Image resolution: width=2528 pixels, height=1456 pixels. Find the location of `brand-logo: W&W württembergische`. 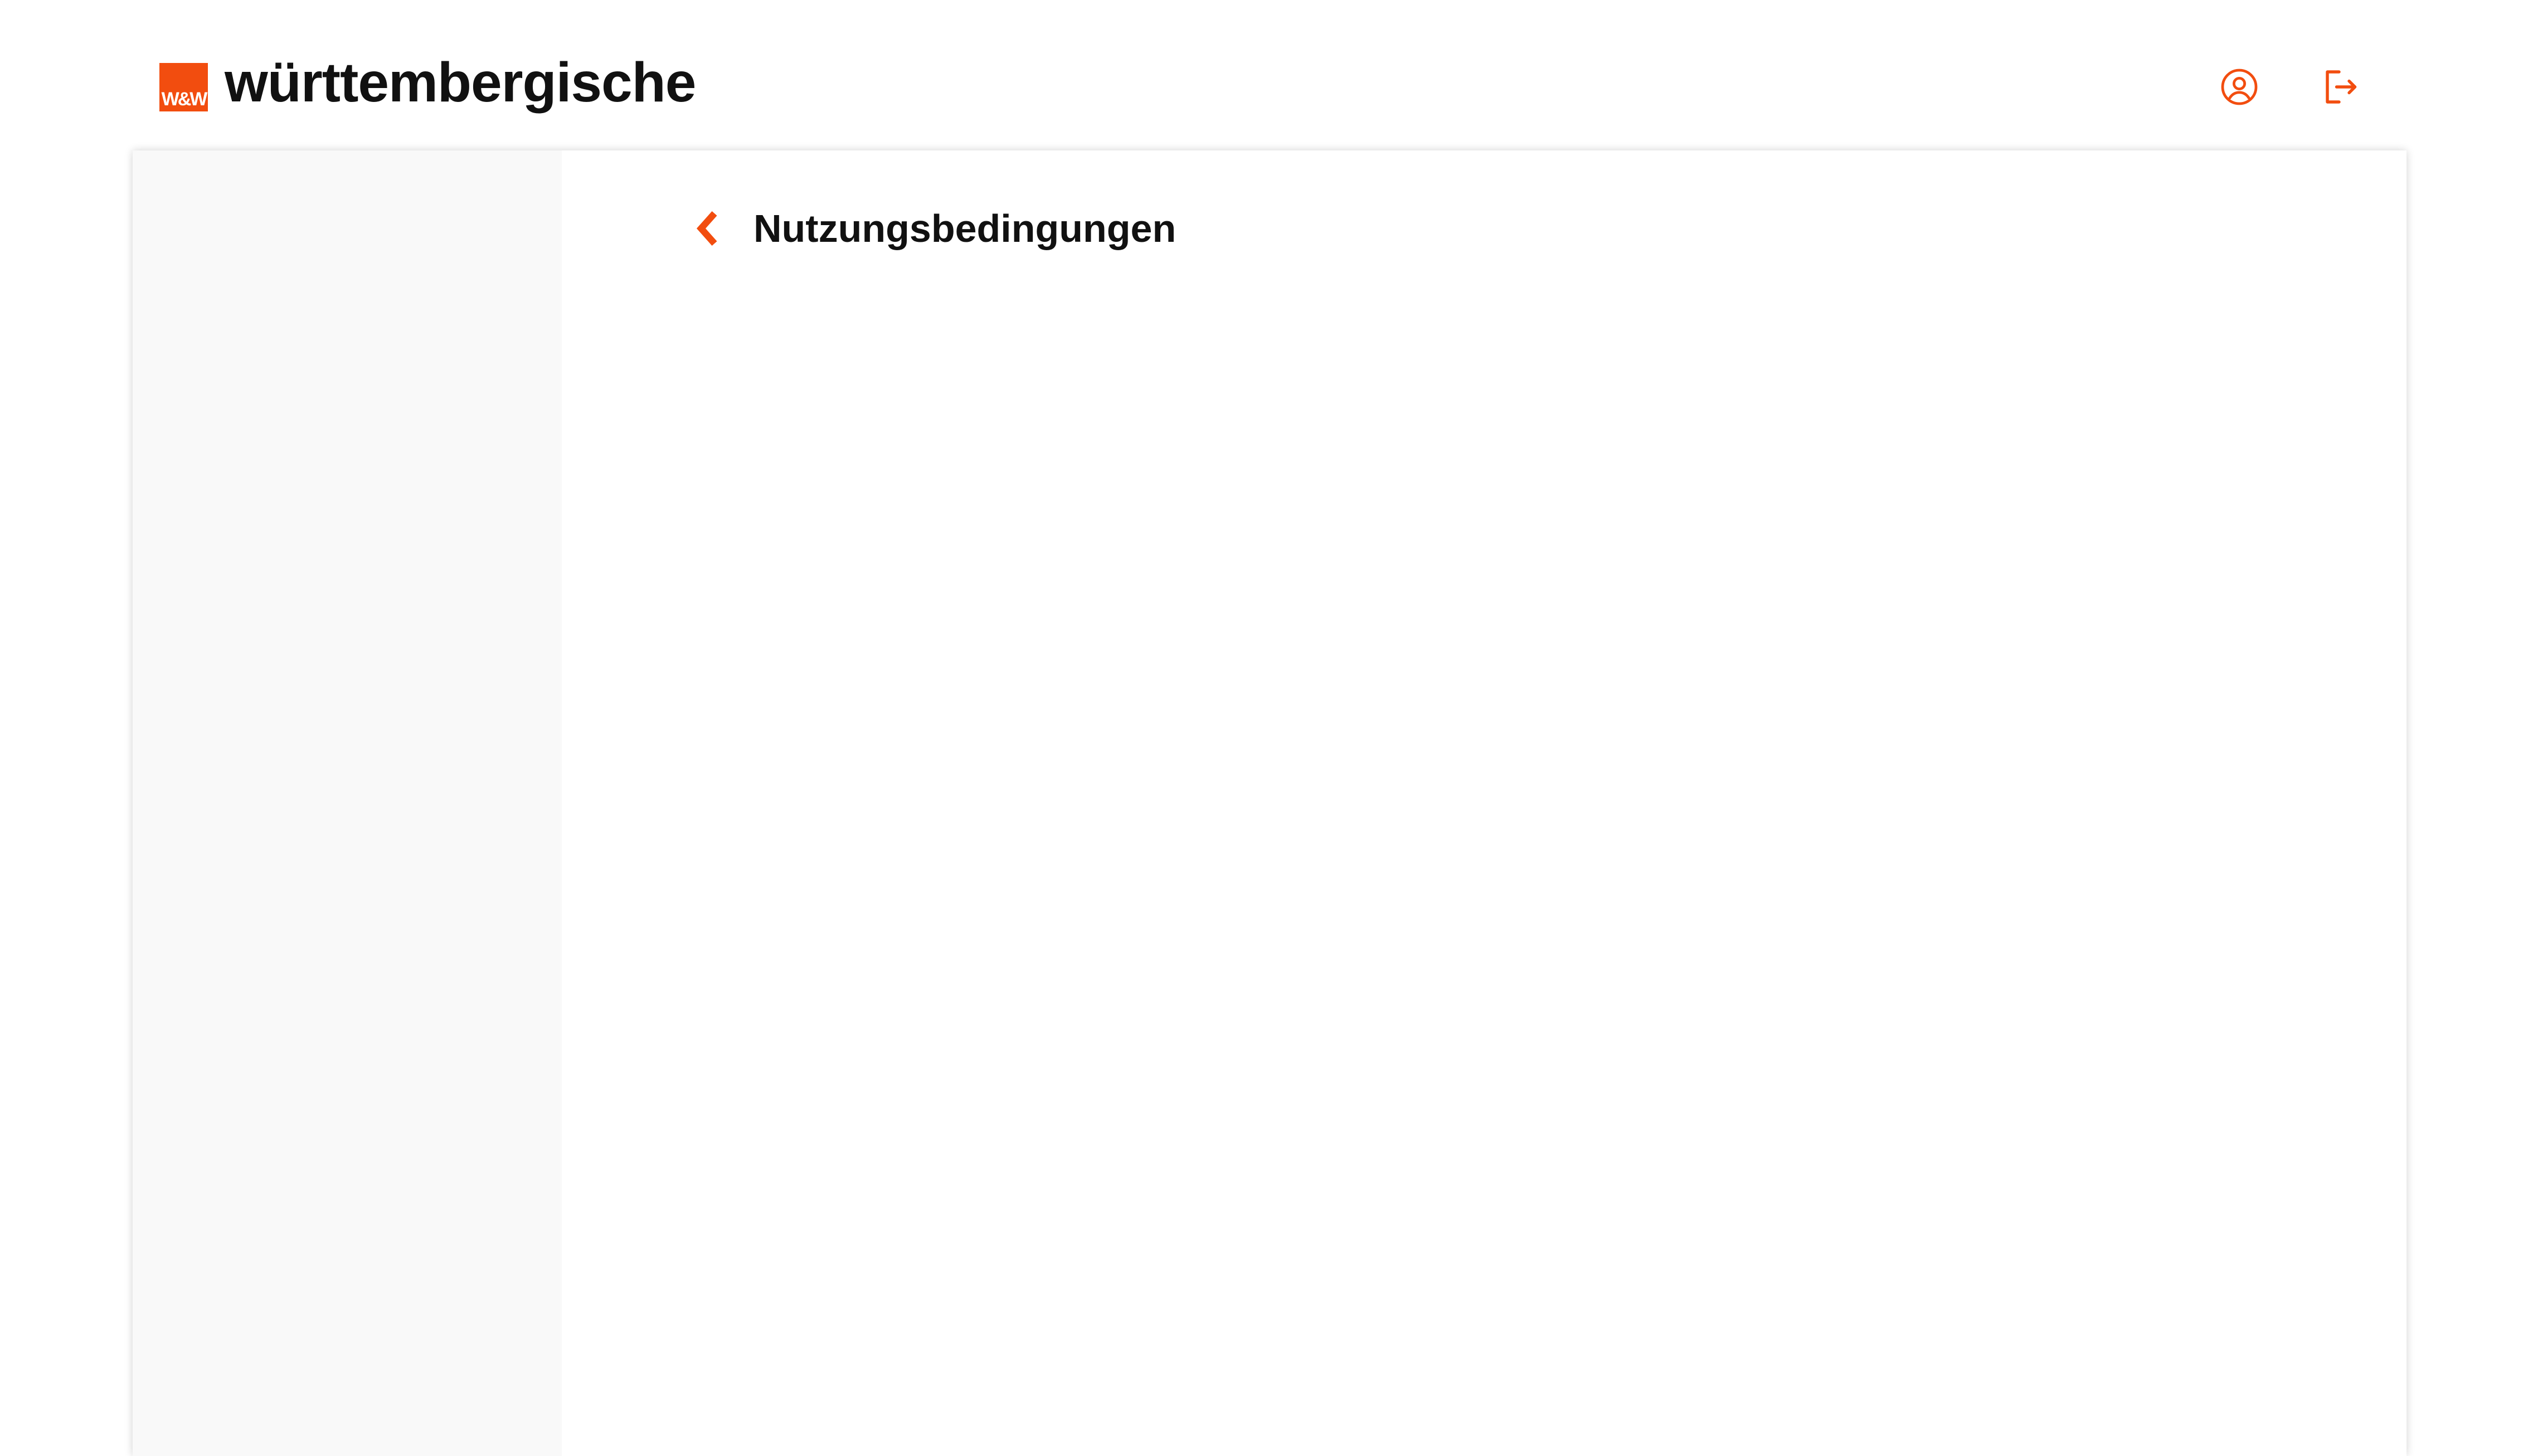

brand-logo: W&W württembergische is located at coordinates (427, 85).